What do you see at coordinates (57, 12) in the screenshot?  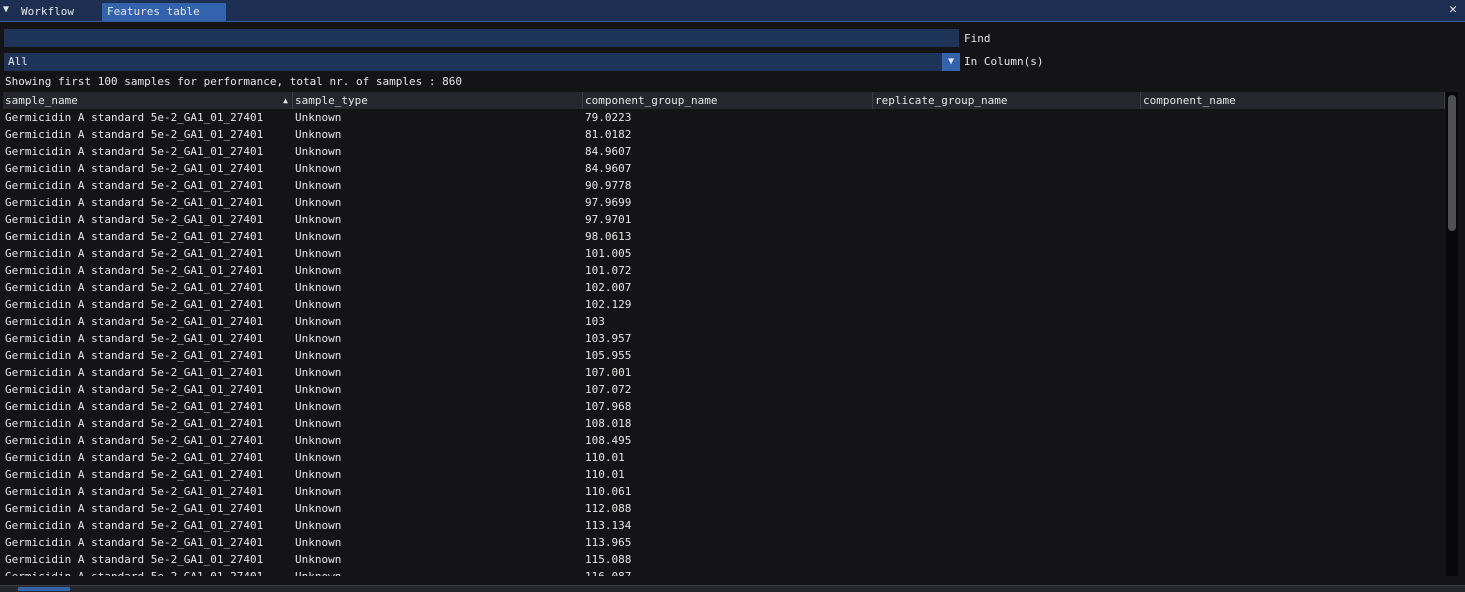 I see `tab-workflow: Workflow` at bounding box center [57, 12].